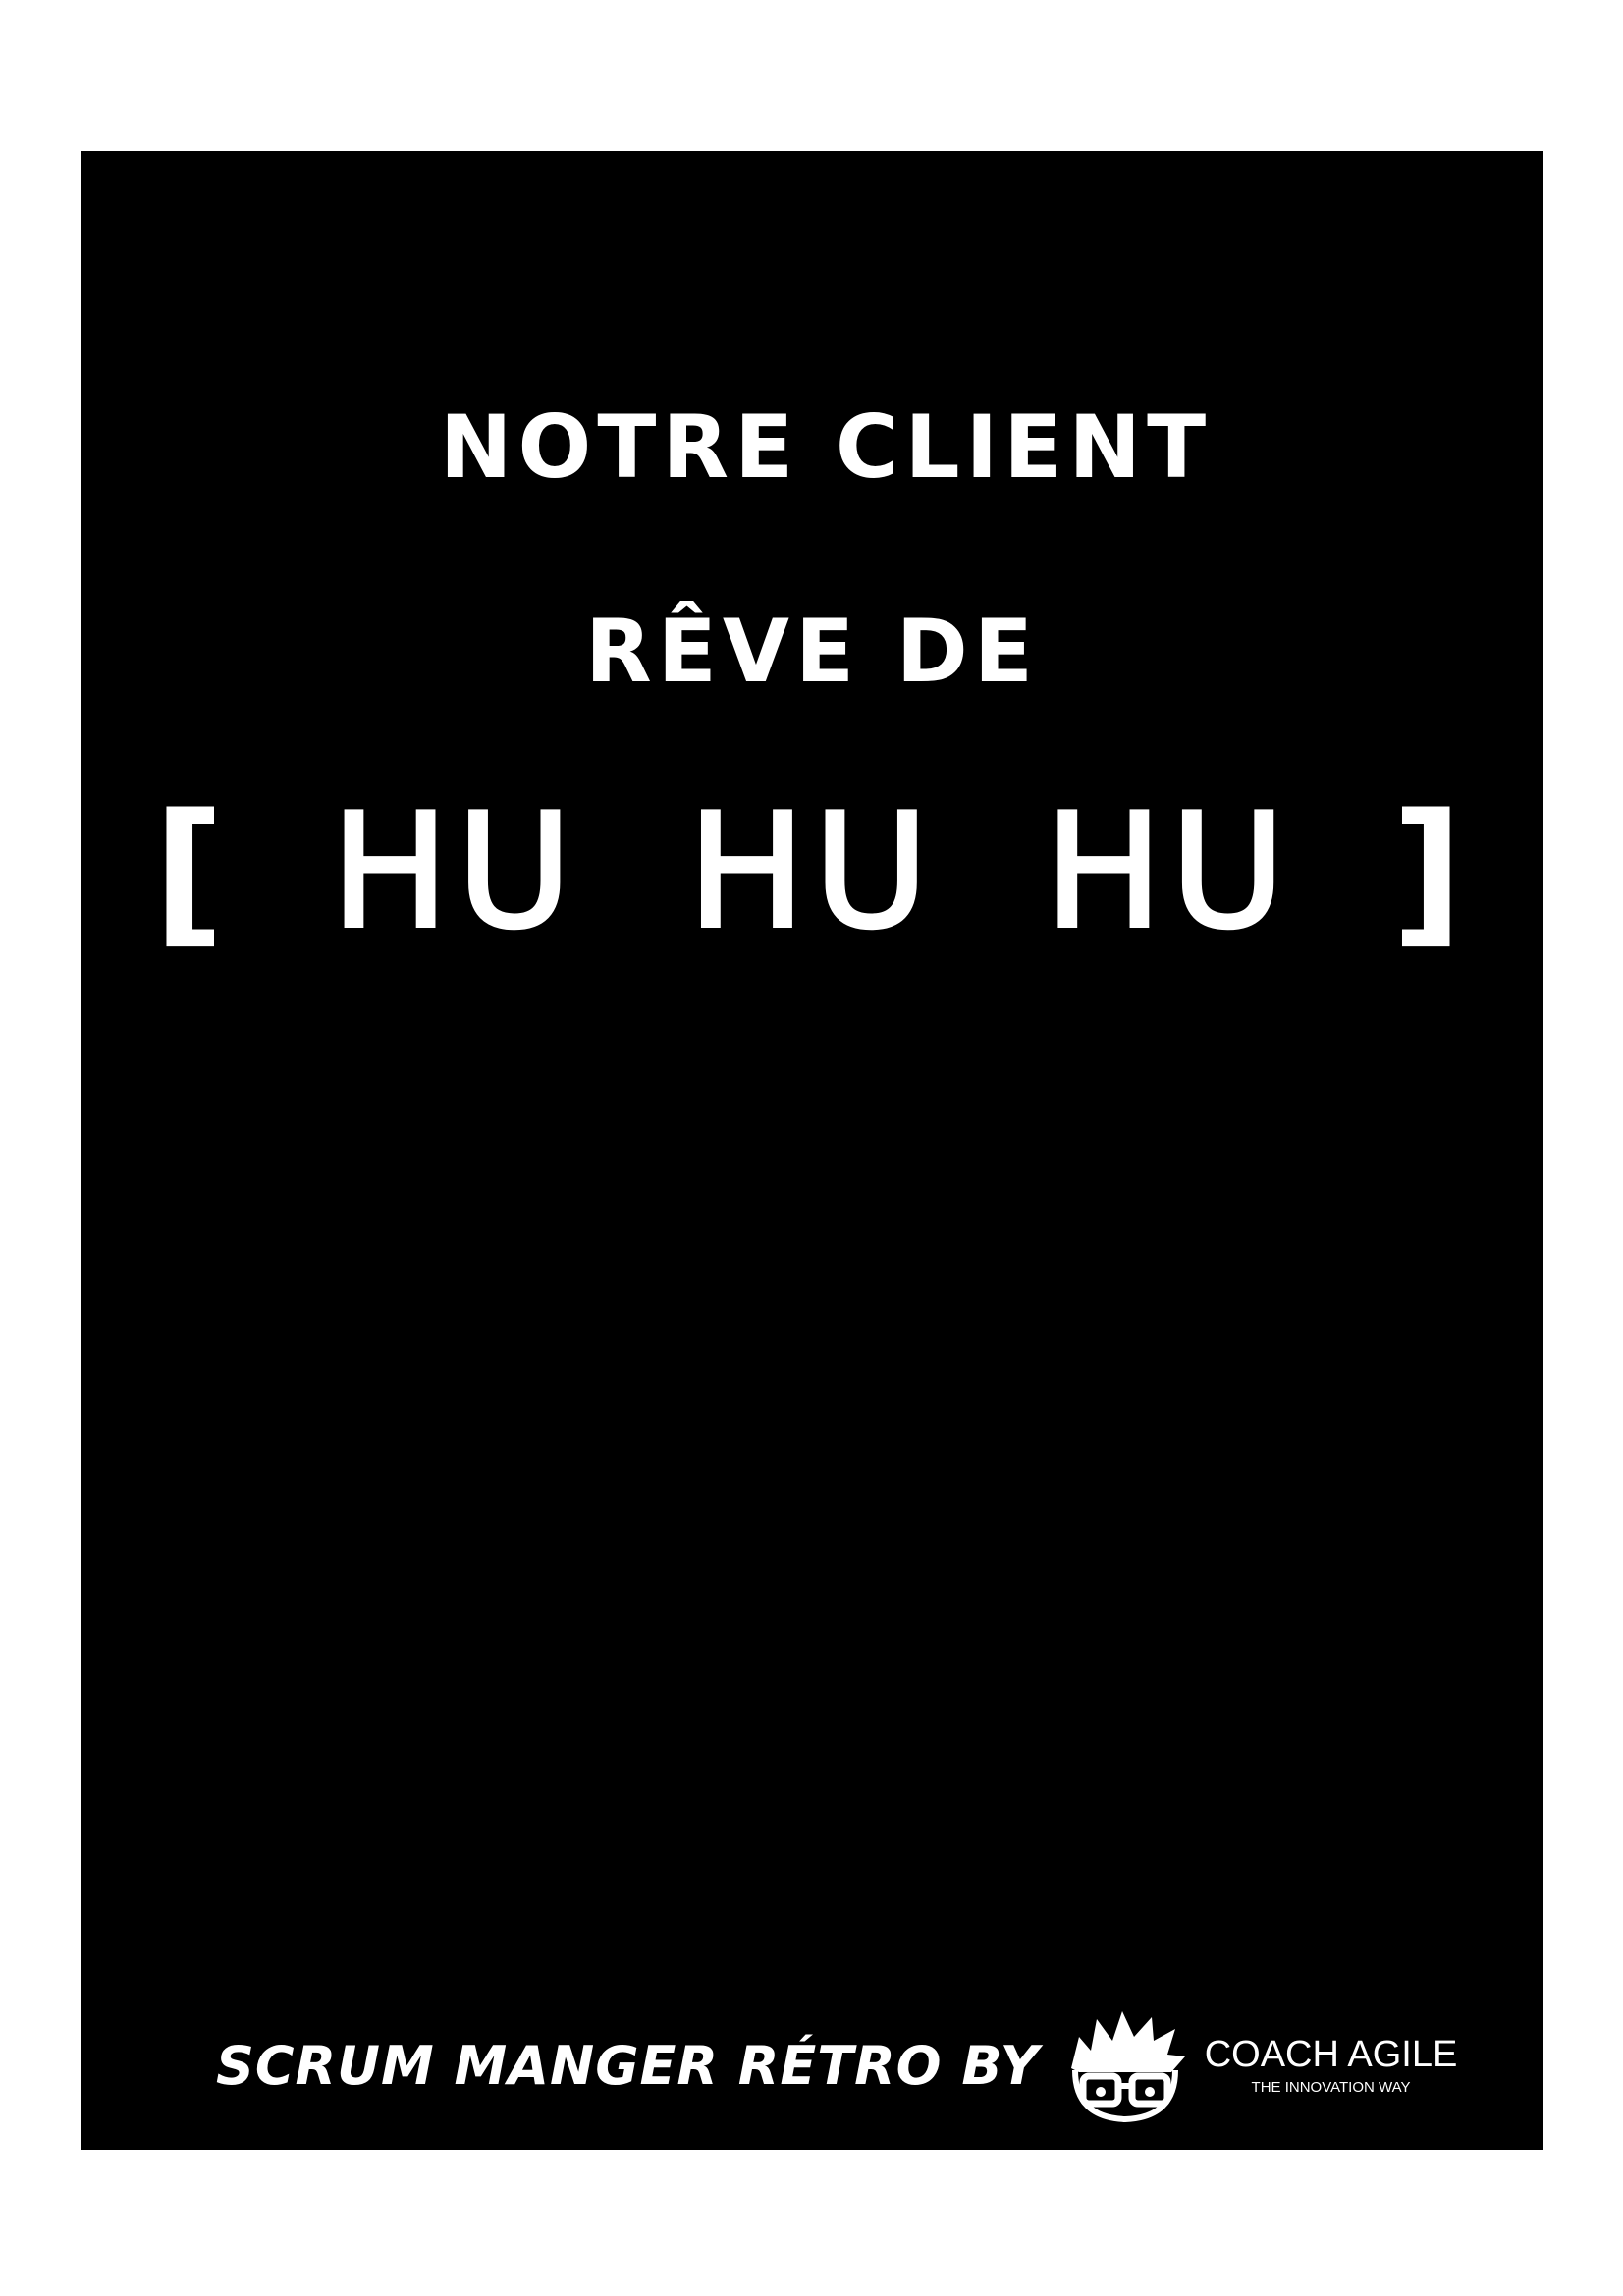  I want to click on brand-subtitle: THE INNOVATION WAY, so click(1331, 2087).